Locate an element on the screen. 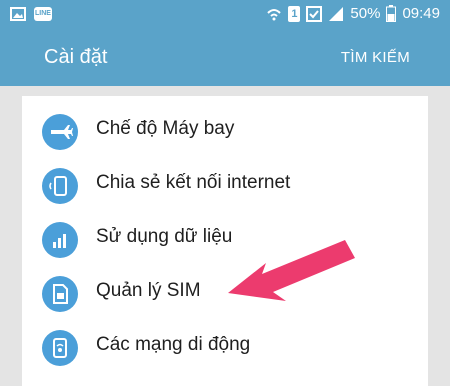 The image size is (450, 386). annotation-arrow is located at coordinates (291, 270).